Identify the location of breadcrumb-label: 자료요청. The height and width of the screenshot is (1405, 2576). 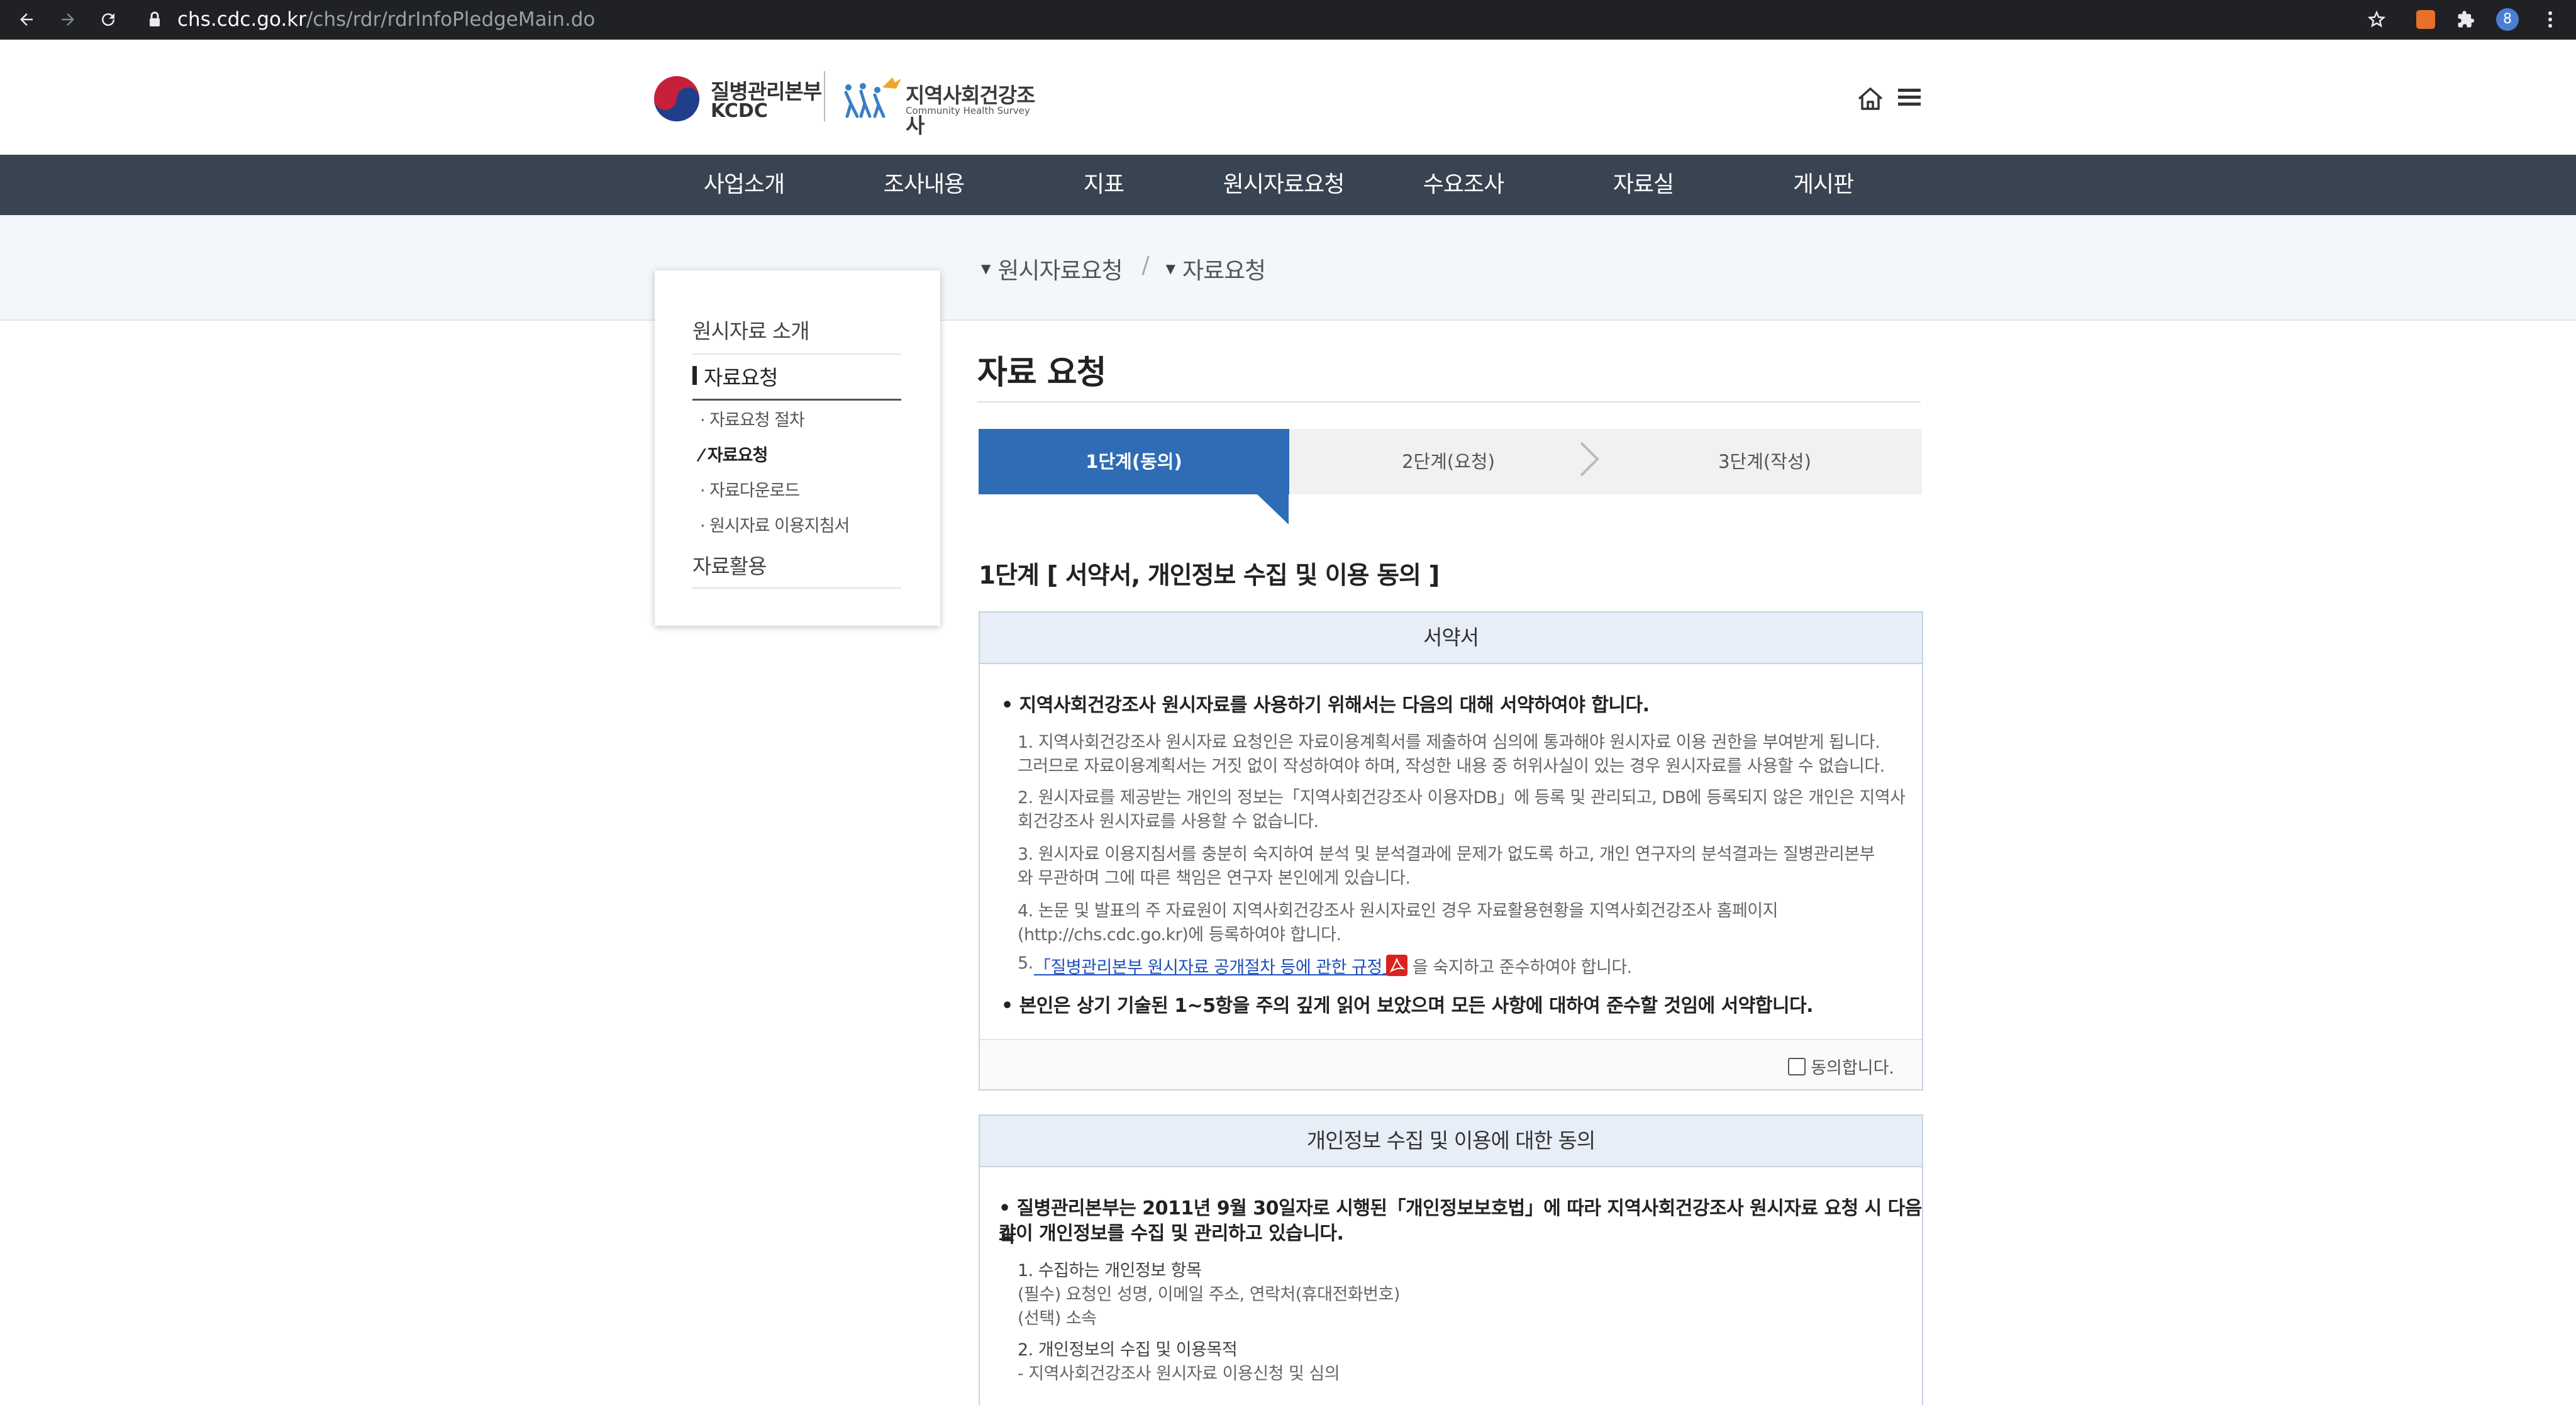
(1224, 270).